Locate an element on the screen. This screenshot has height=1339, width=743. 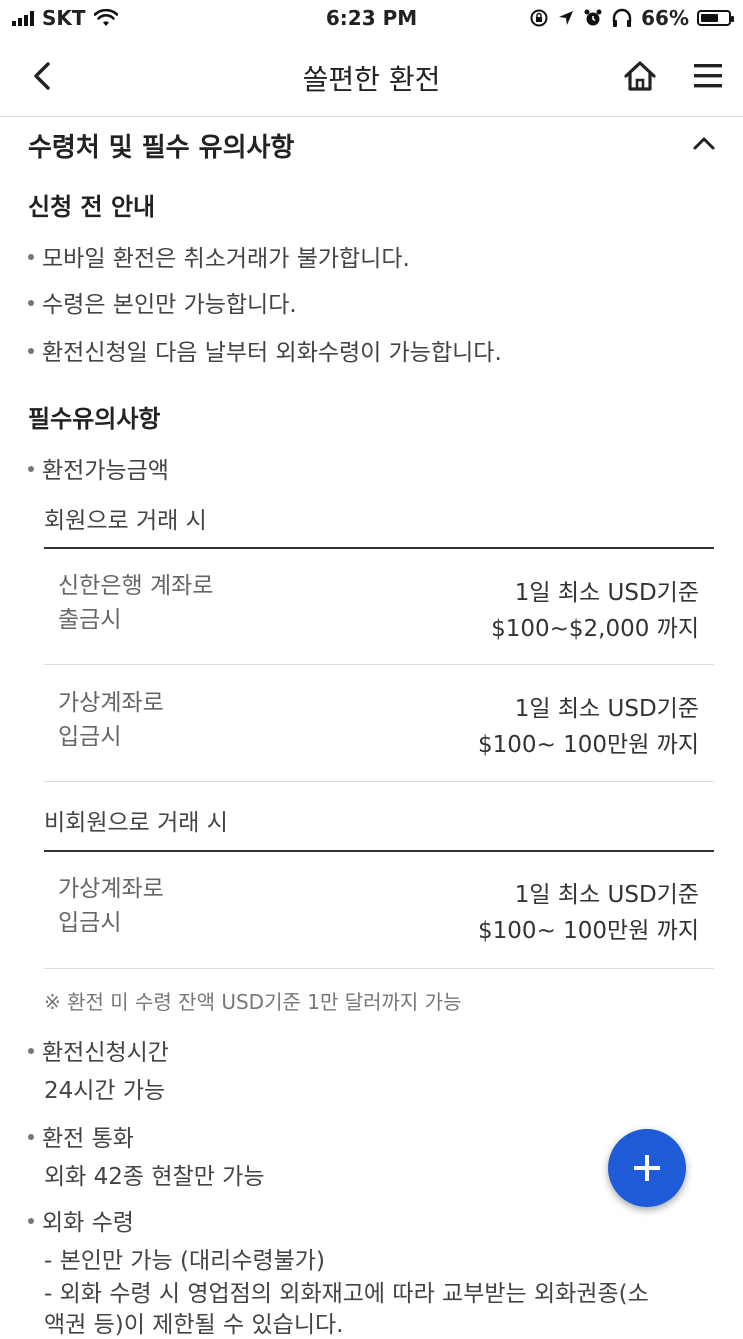
battery-fill is located at coordinates (709, 18).